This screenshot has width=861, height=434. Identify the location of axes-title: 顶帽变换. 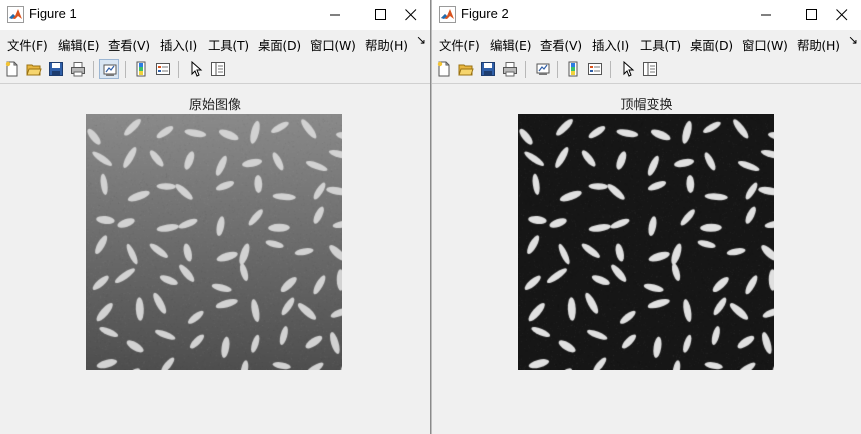
(646, 103).